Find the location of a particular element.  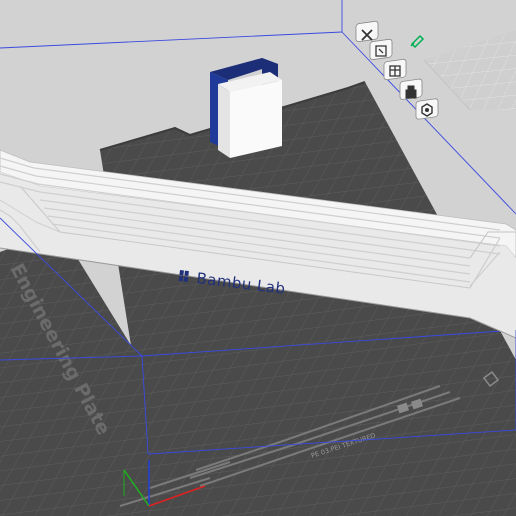

neighbour-plate is located at coordinates (469, 70).